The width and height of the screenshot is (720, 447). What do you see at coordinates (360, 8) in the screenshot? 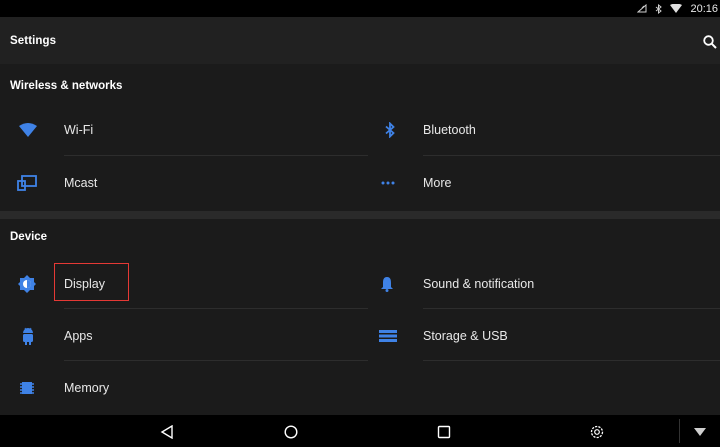
I see `status-bar: 20:16` at bounding box center [360, 8].